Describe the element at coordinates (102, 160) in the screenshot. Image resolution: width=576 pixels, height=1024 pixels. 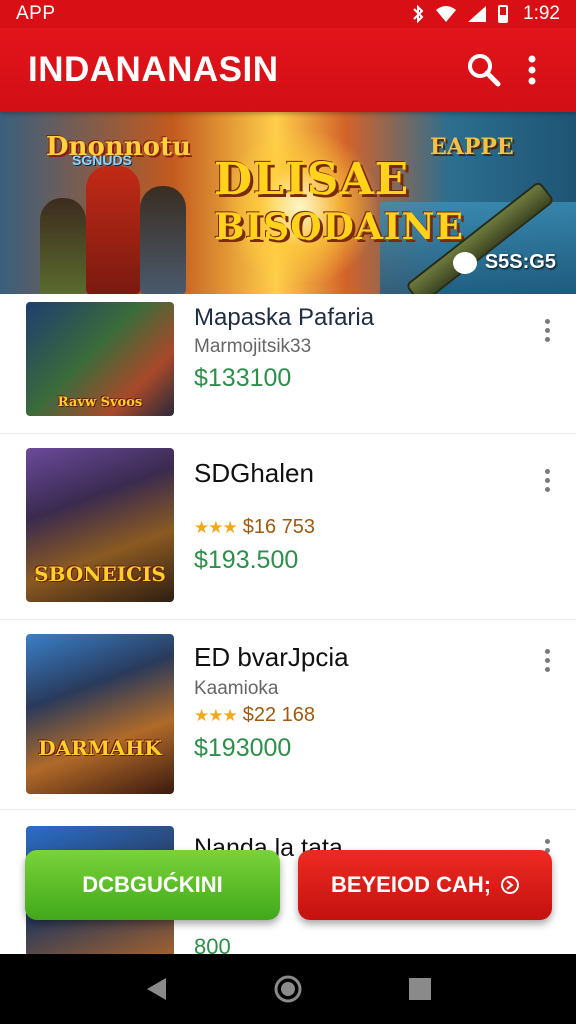
I see `banner-logo-left-sub: SGNUDS` at that location.